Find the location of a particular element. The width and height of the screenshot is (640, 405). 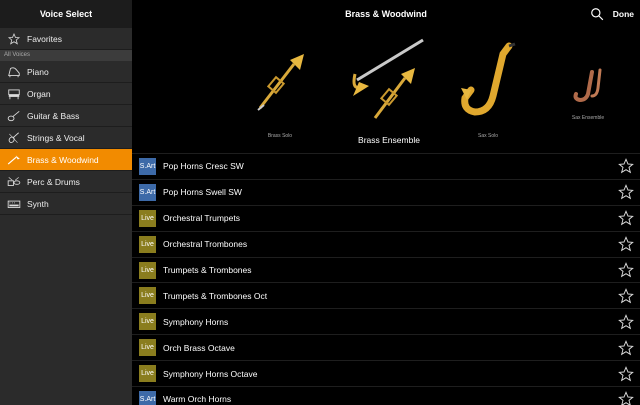

voice-name: Pop Horns Swell SW is located at coordinates (202, 192).